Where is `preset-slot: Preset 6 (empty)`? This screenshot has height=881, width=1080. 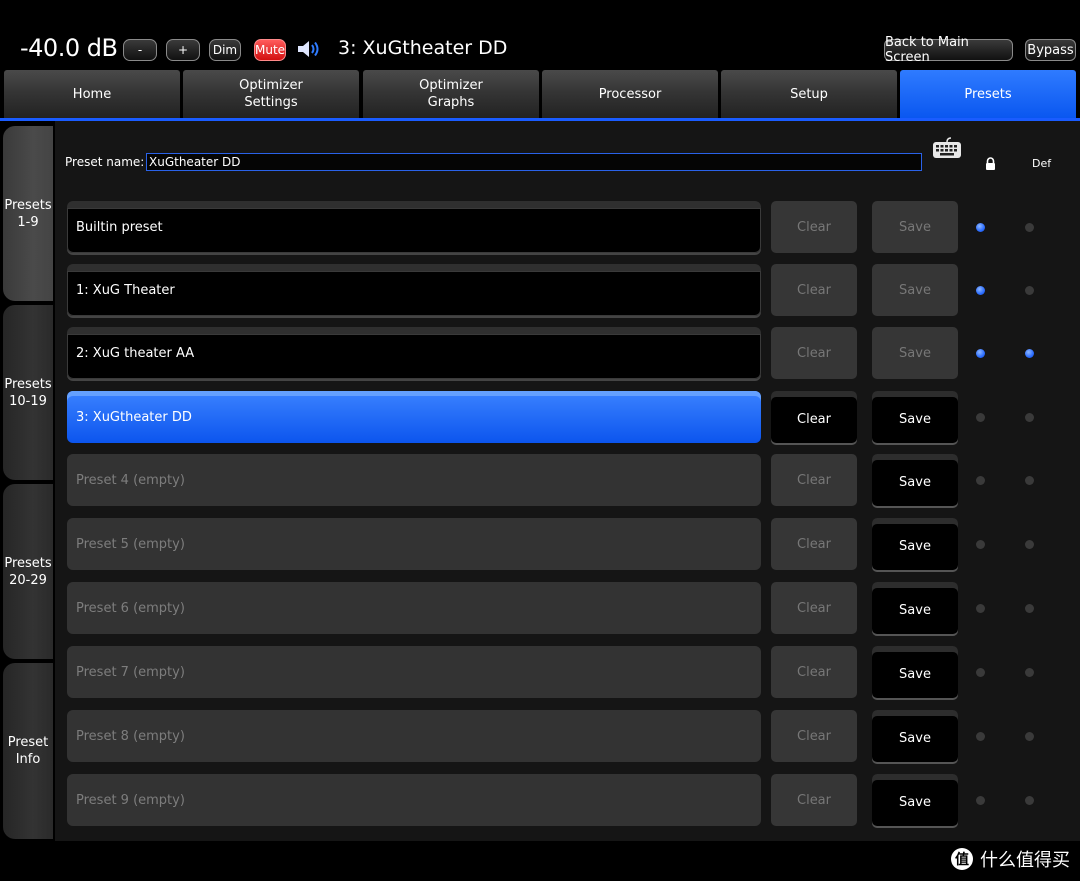
preset-slot: Preset 6 (empty) is located at coordinates (414, 608).